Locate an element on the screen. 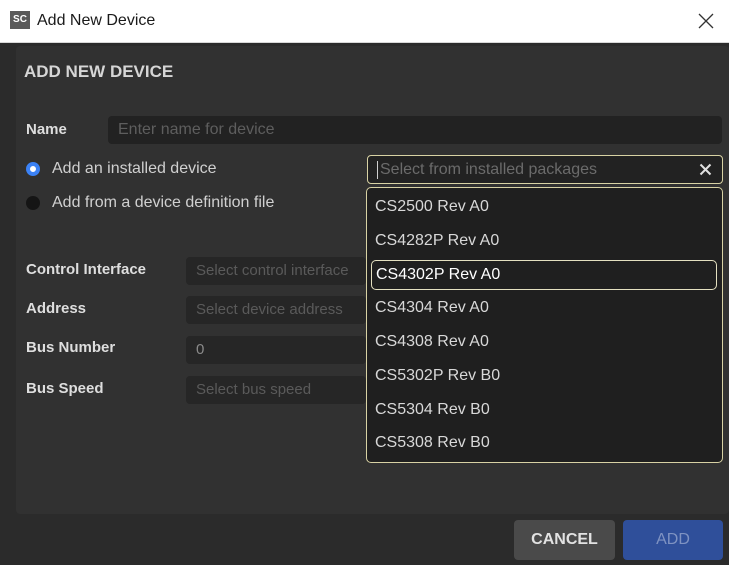  text-caret is located at coordinates (377, 170).